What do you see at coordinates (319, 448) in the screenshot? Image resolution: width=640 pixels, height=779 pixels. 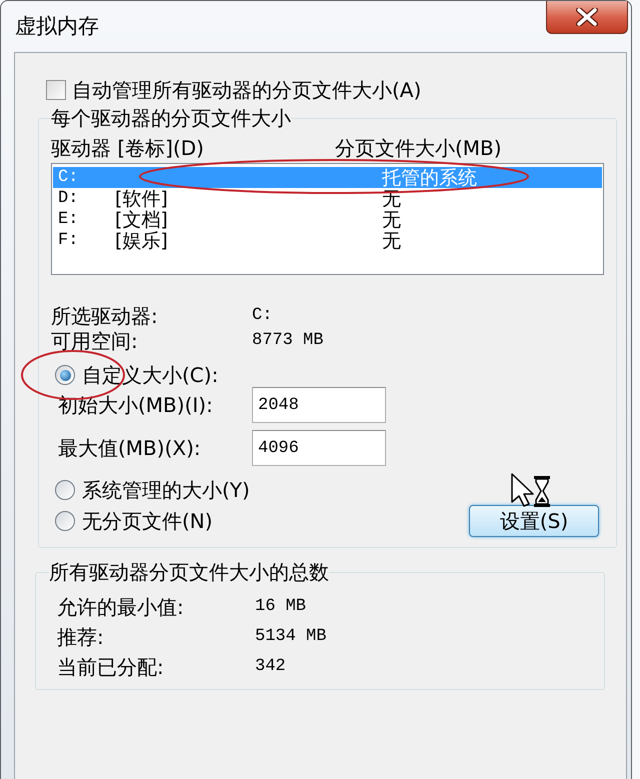 I see `input-field: 4096` at bounding box center [319, 448].